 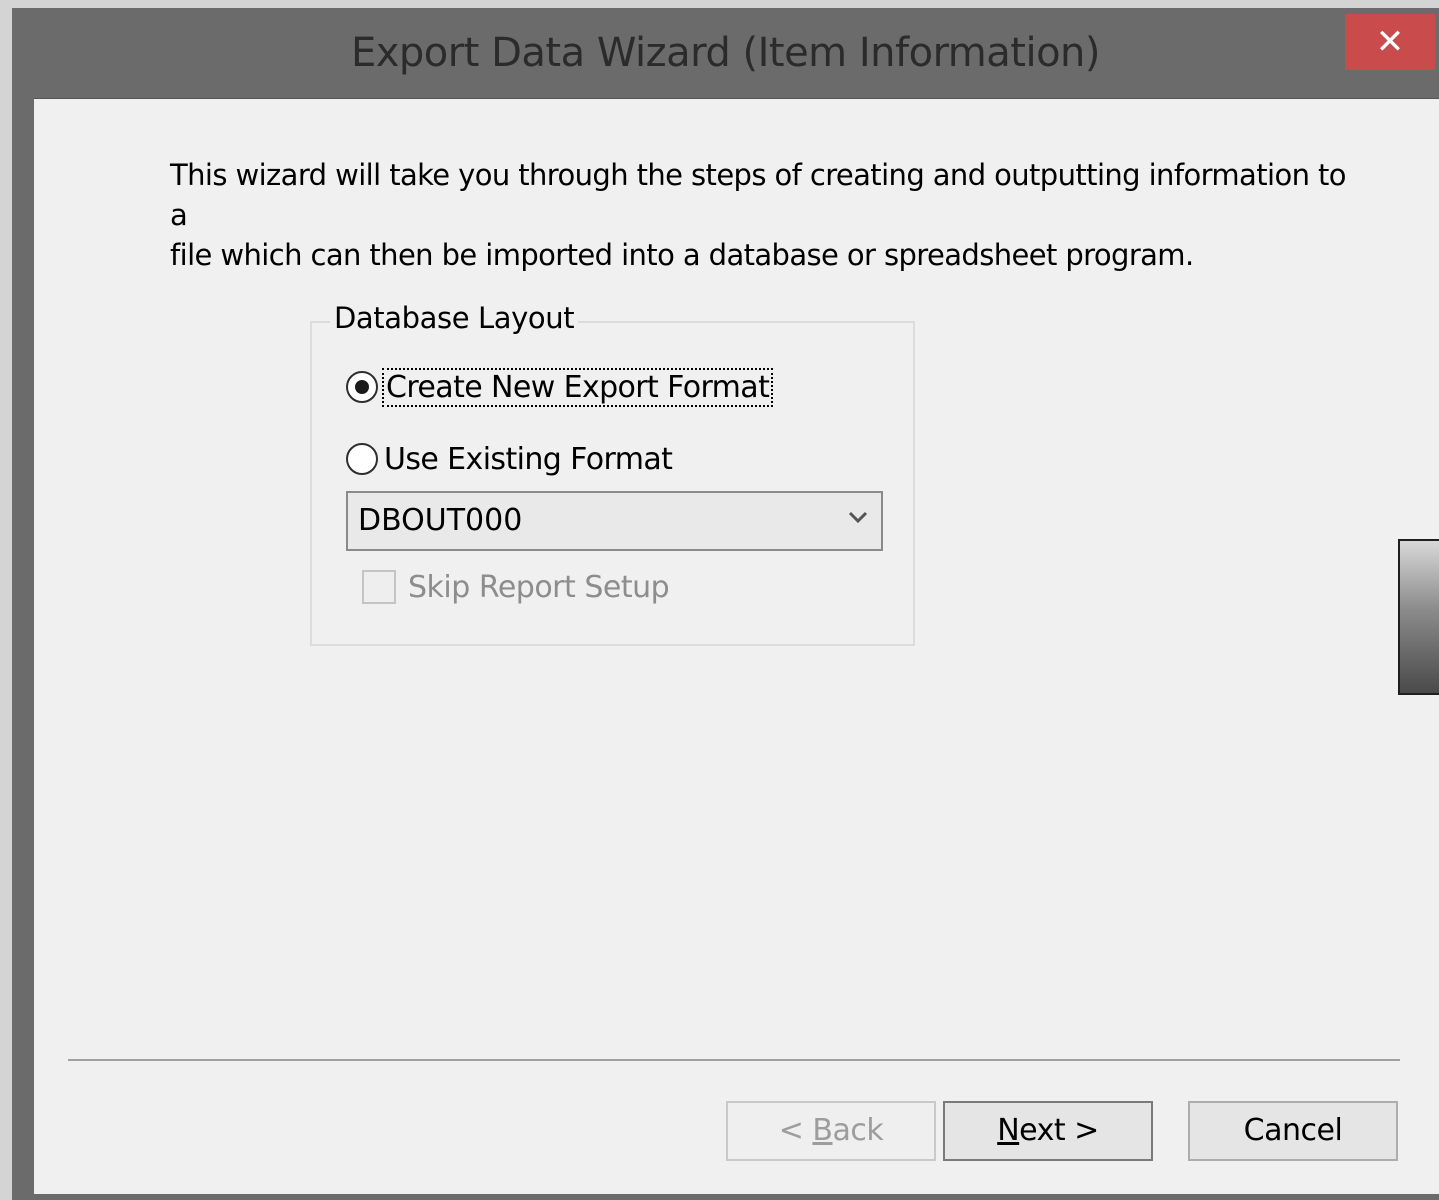 What do you see at coordinates (734, 1060) in the screenshot?
I see `button-separator` at bounding box center [734, 1060].